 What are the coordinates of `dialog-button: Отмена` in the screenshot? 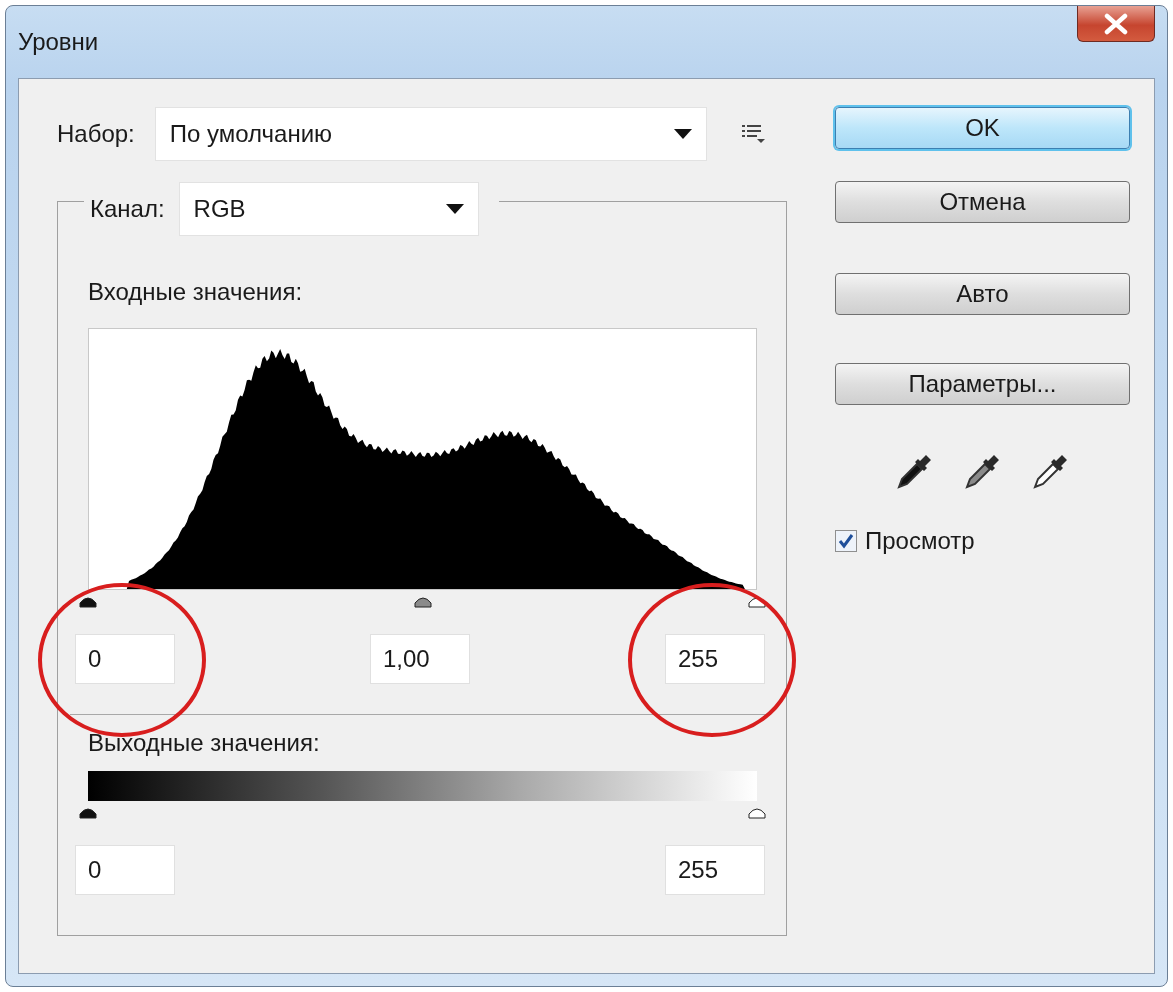 It's located at (982, 202).